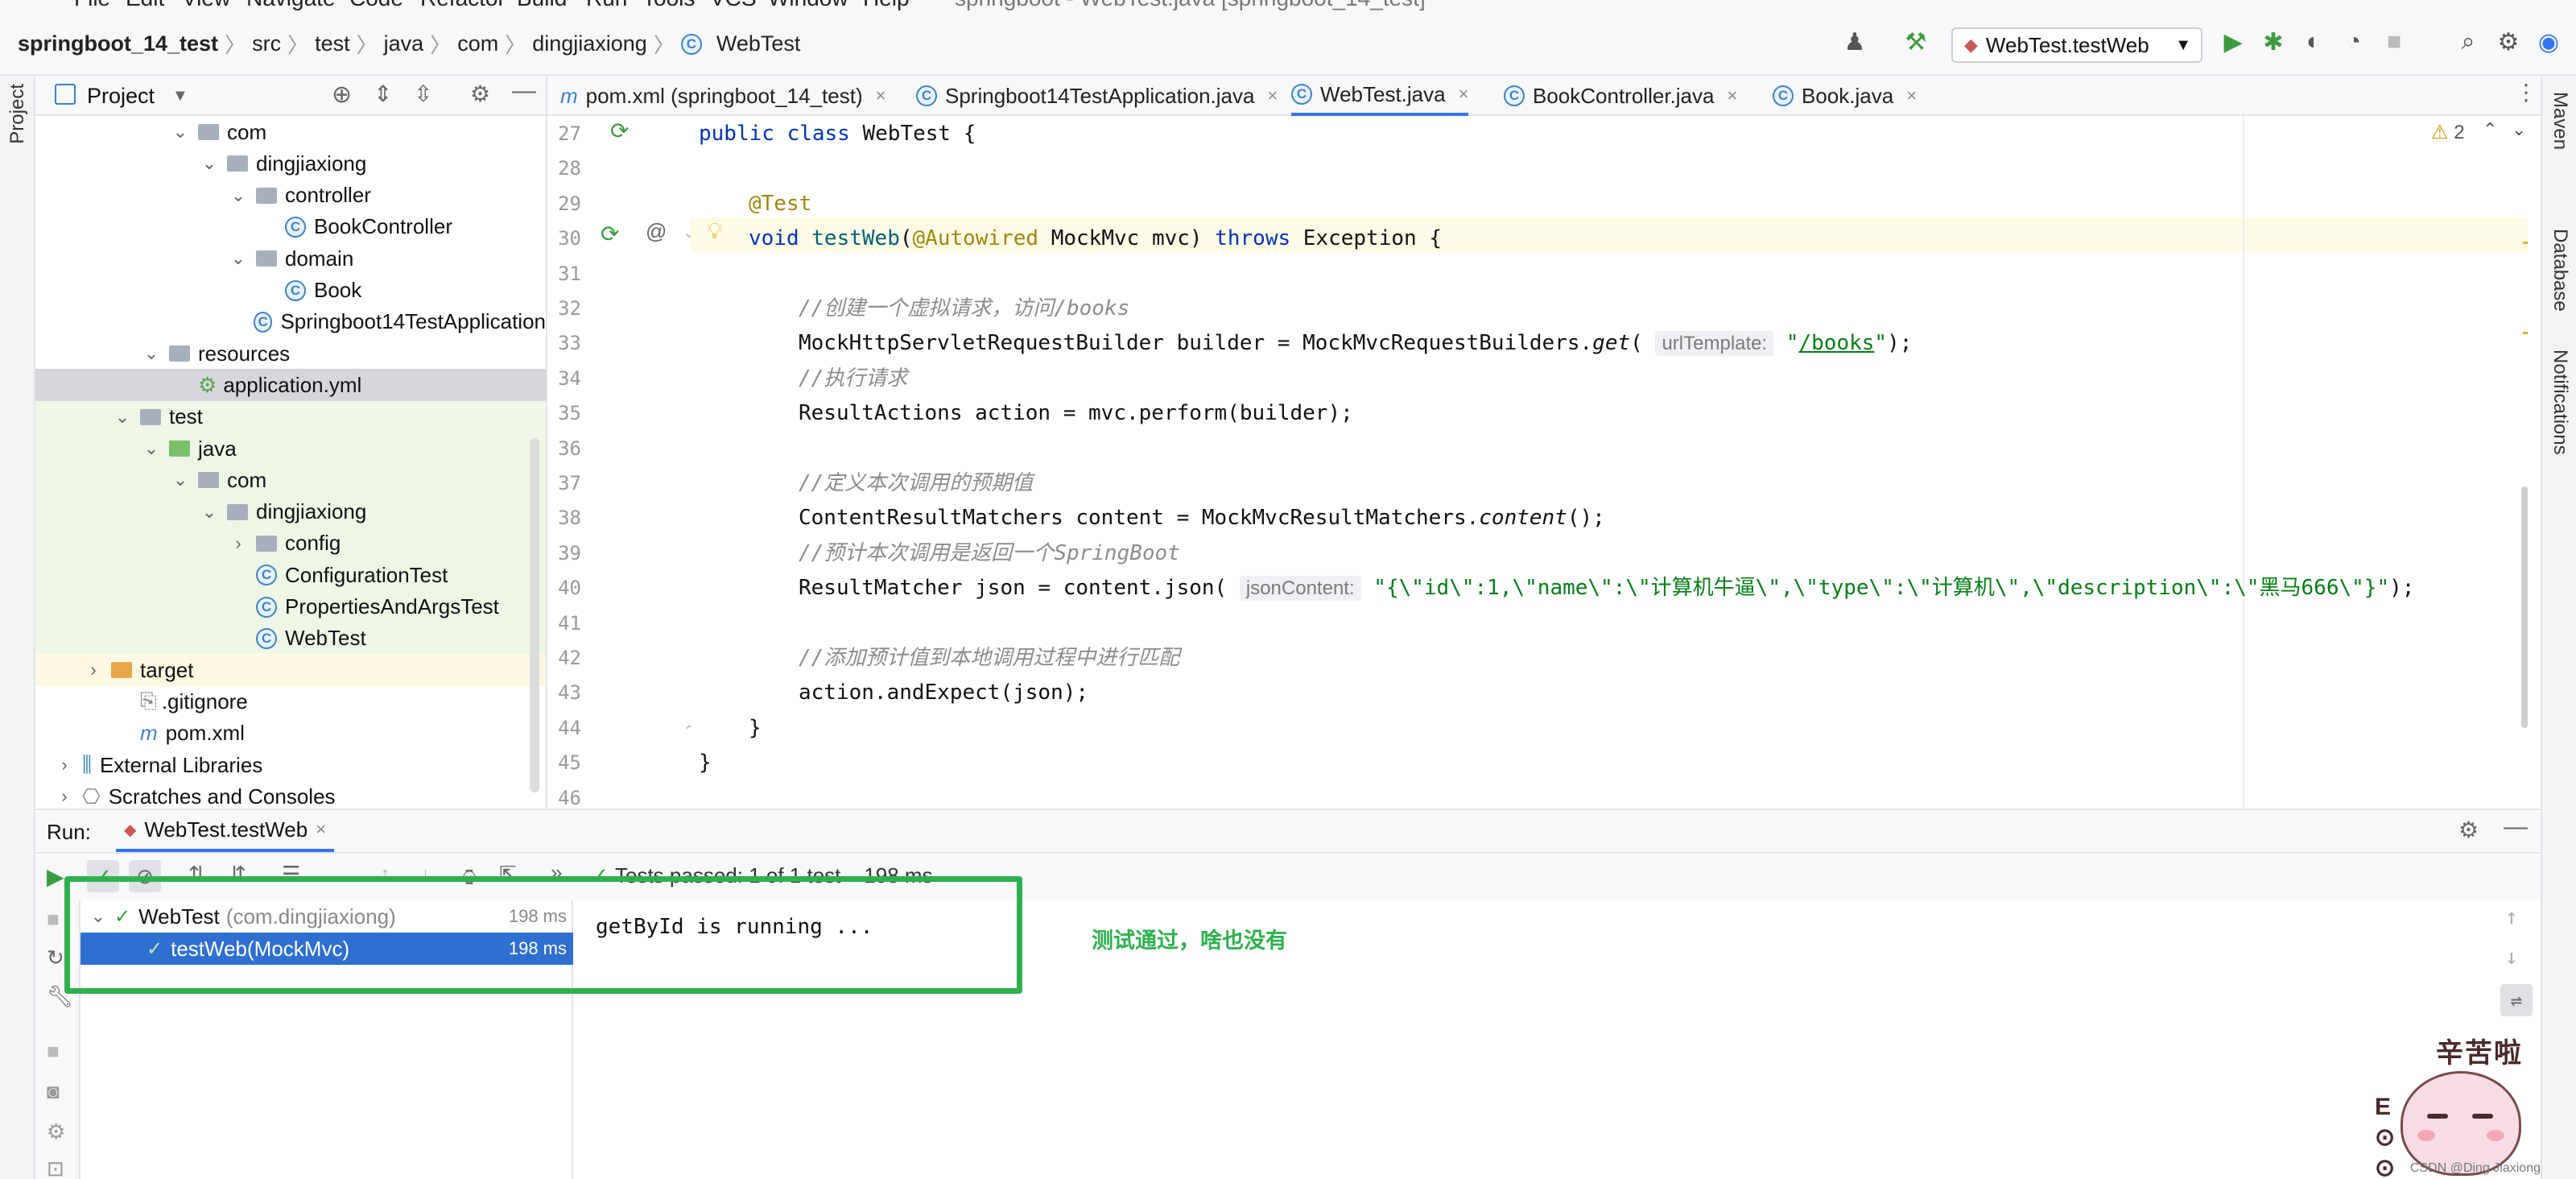  Describe the element at coordinates (17, 114) in the screenshot. I see `project-tool-button: Project` at that location.